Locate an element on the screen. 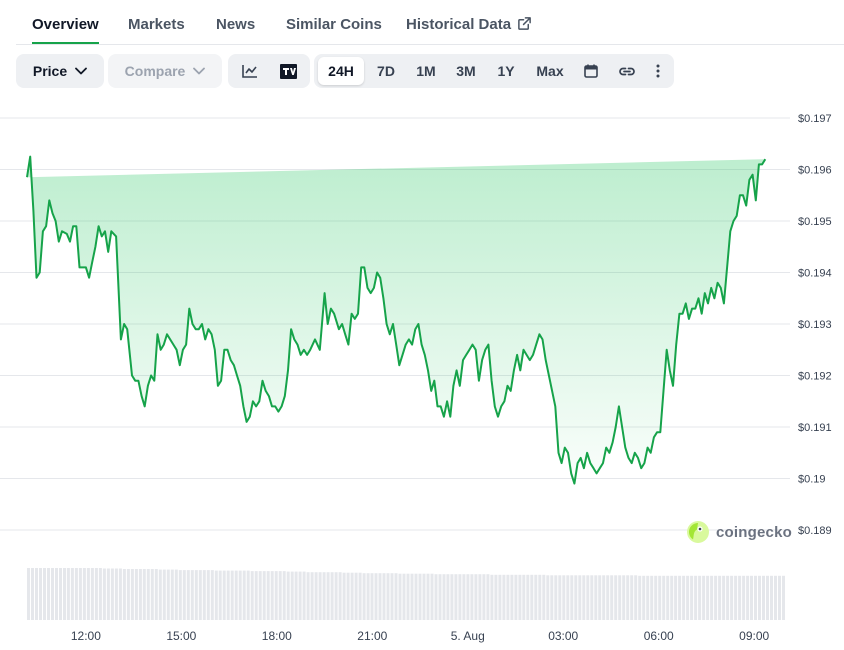  compare-dropdown-button: Compare is located at coordinates (165, 71).